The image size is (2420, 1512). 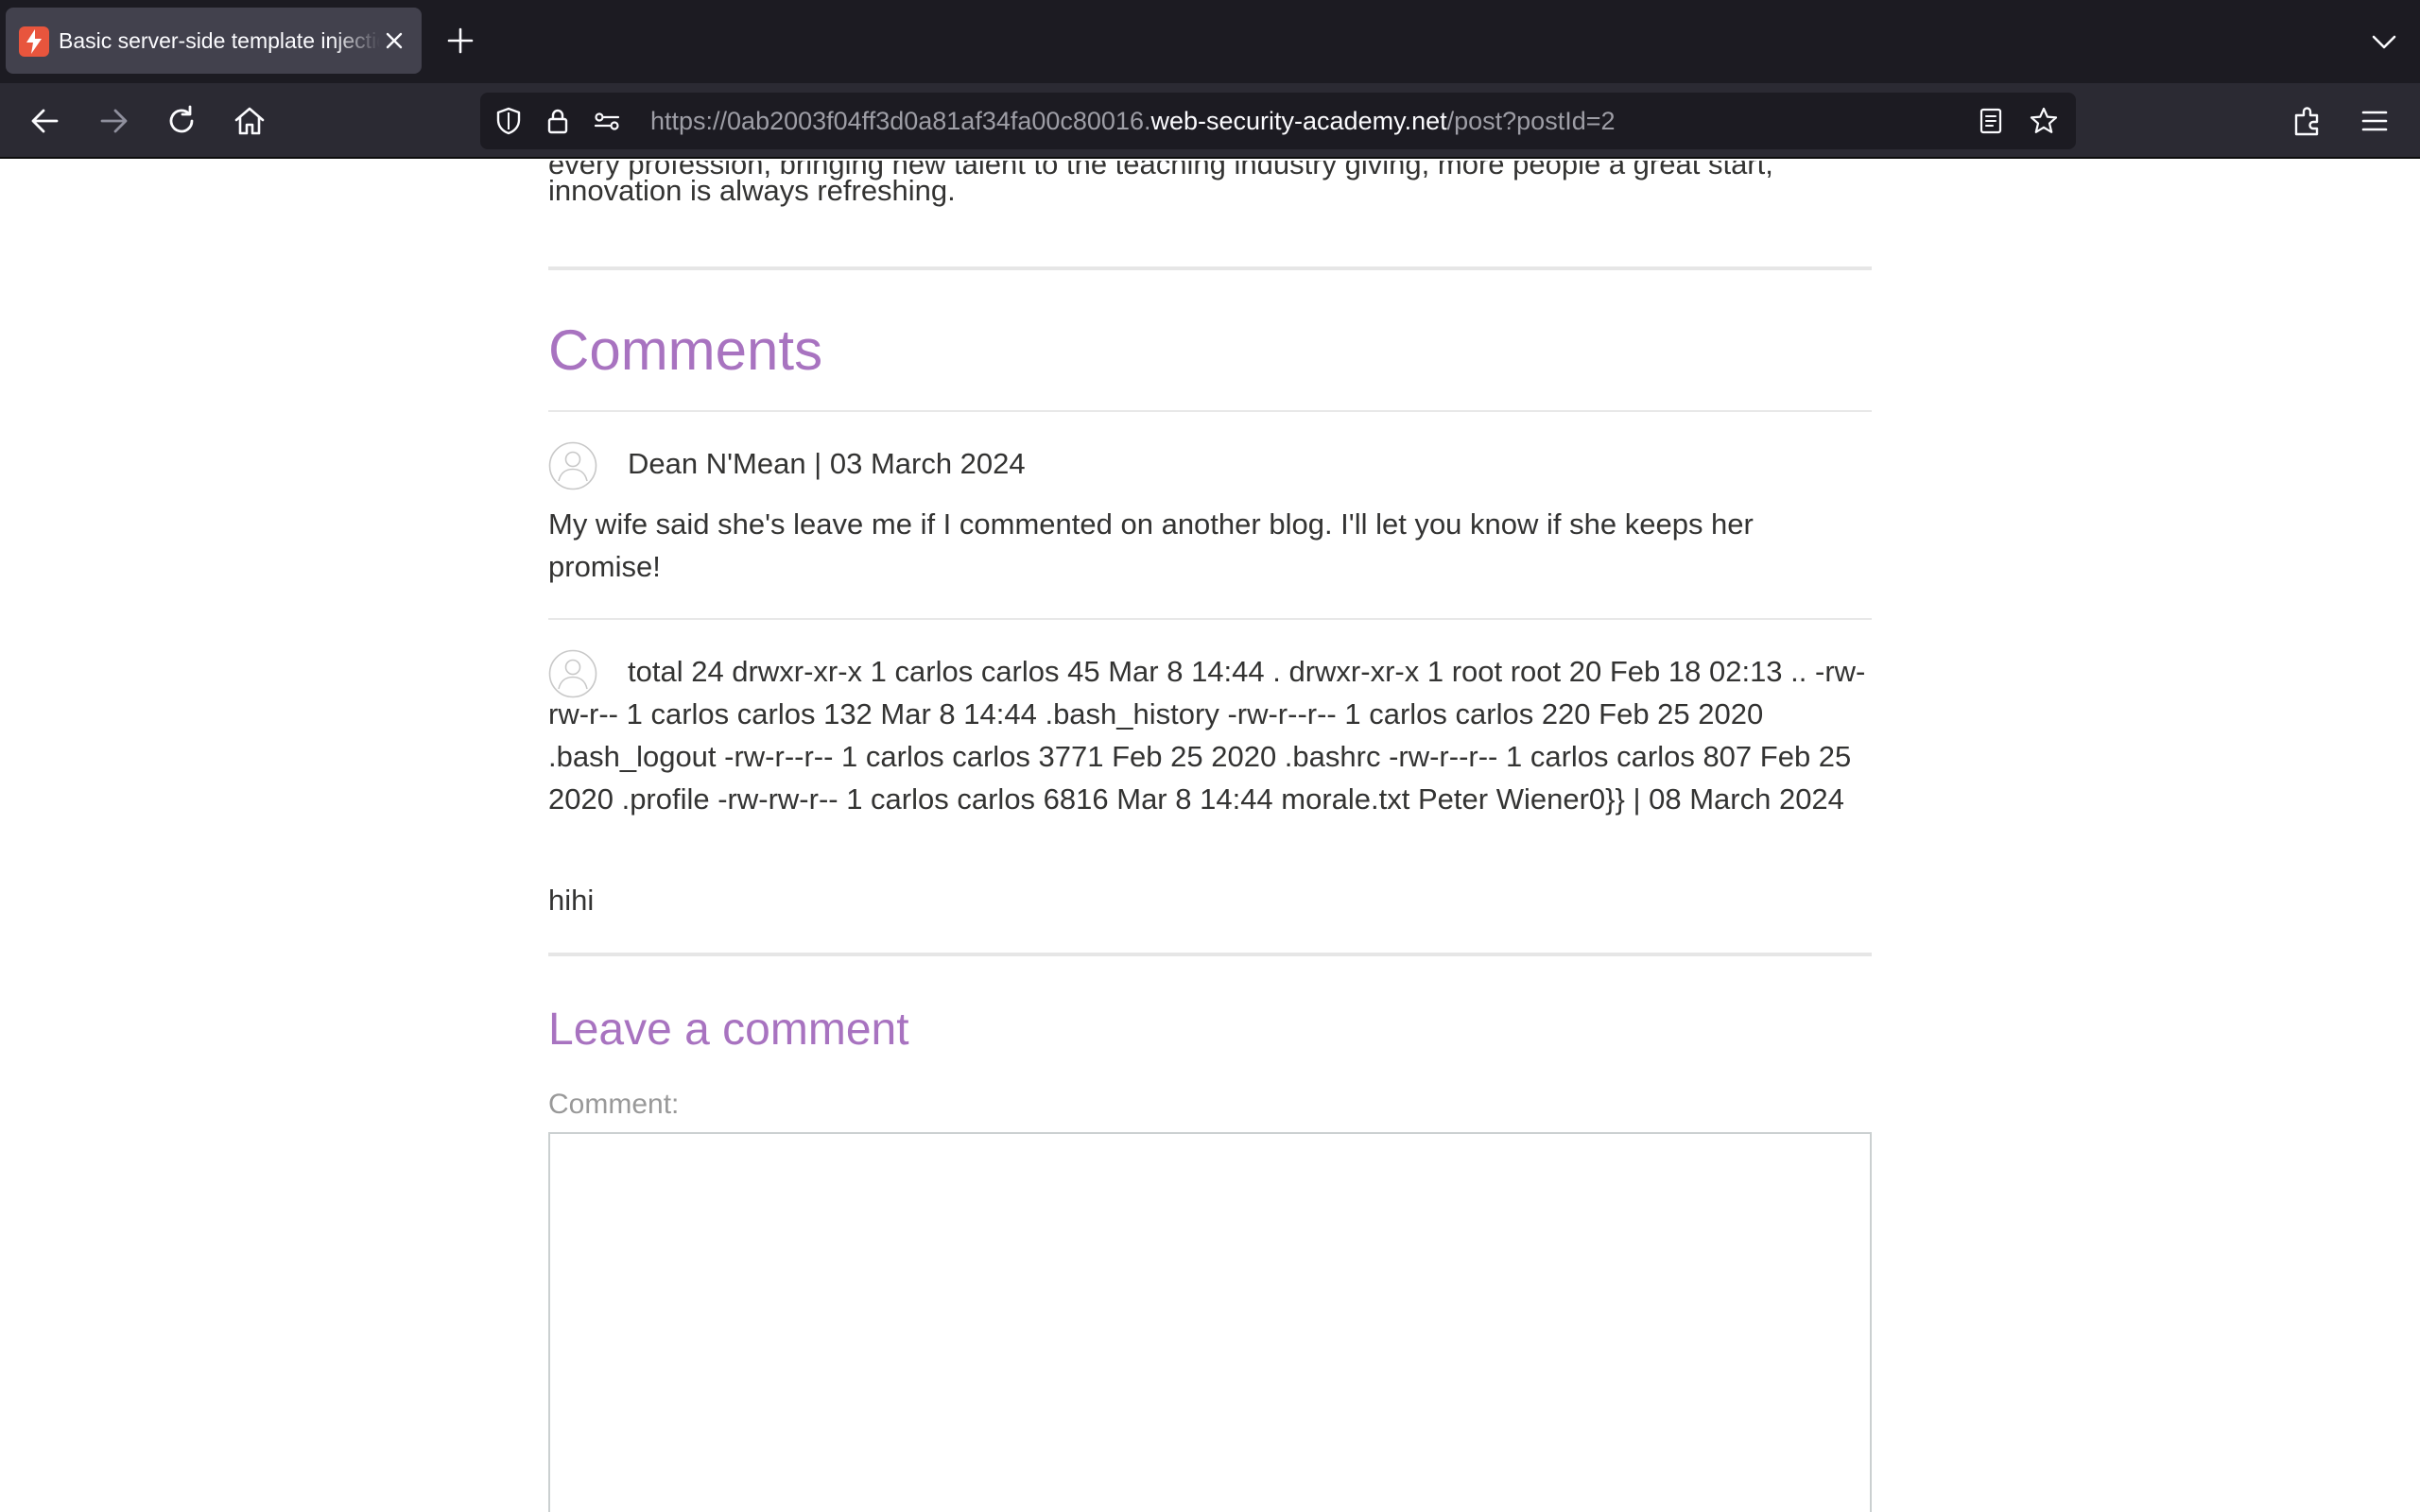 What do you see at coordinates (2044, 121) in the screenshot?
I see `bookmark-star-icon` at bounding box center [2044, 121].